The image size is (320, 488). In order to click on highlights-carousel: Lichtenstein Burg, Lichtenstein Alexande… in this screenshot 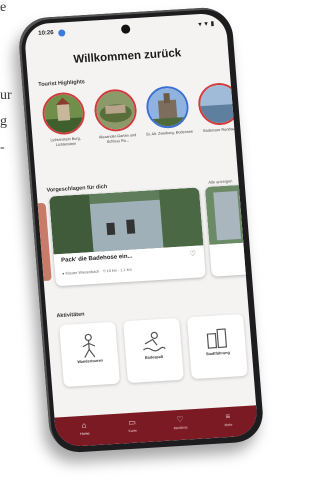, I will do `click(147, 121)`.